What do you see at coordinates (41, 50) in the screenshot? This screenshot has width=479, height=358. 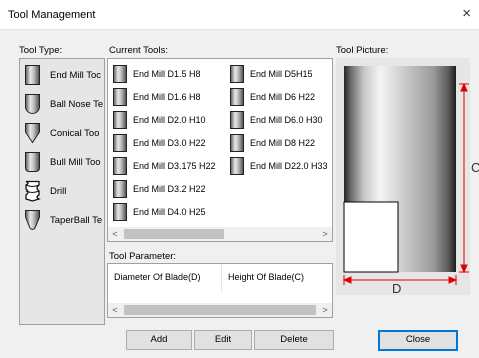 I see `tool-type-label: Tool Type:` at bounding box center [41, 50].